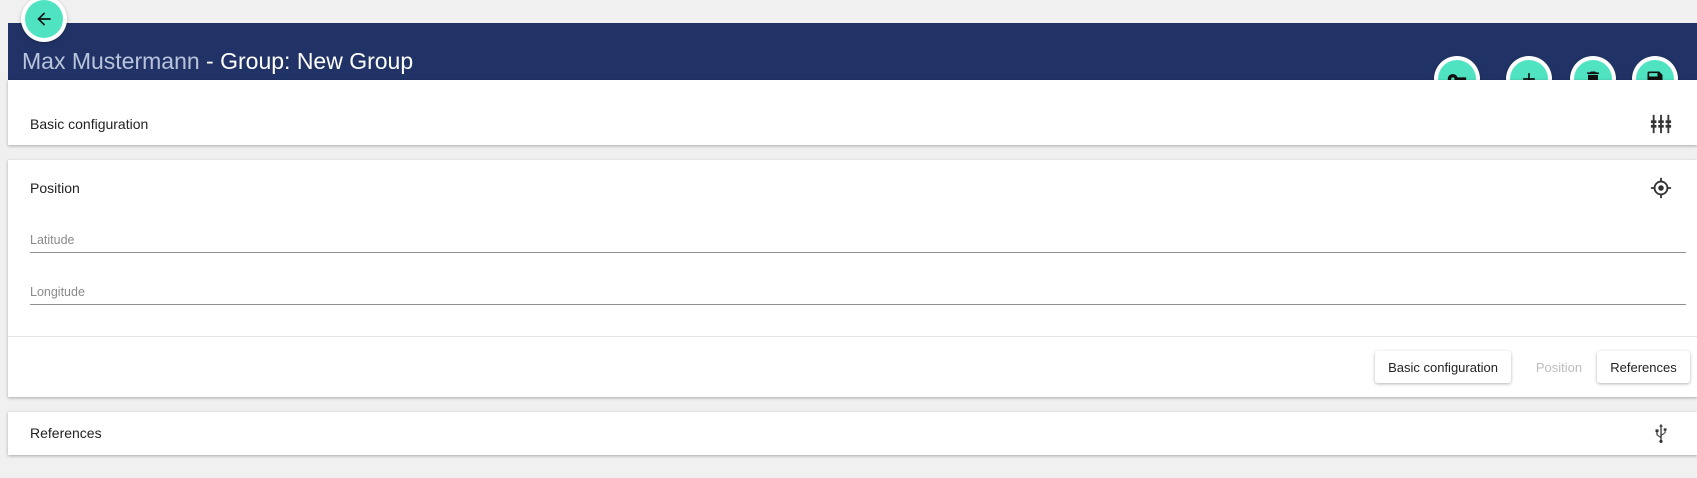 The width and height of the screenshot is (1697, 478). I want to click on latitude-underline, so click(858, 252).